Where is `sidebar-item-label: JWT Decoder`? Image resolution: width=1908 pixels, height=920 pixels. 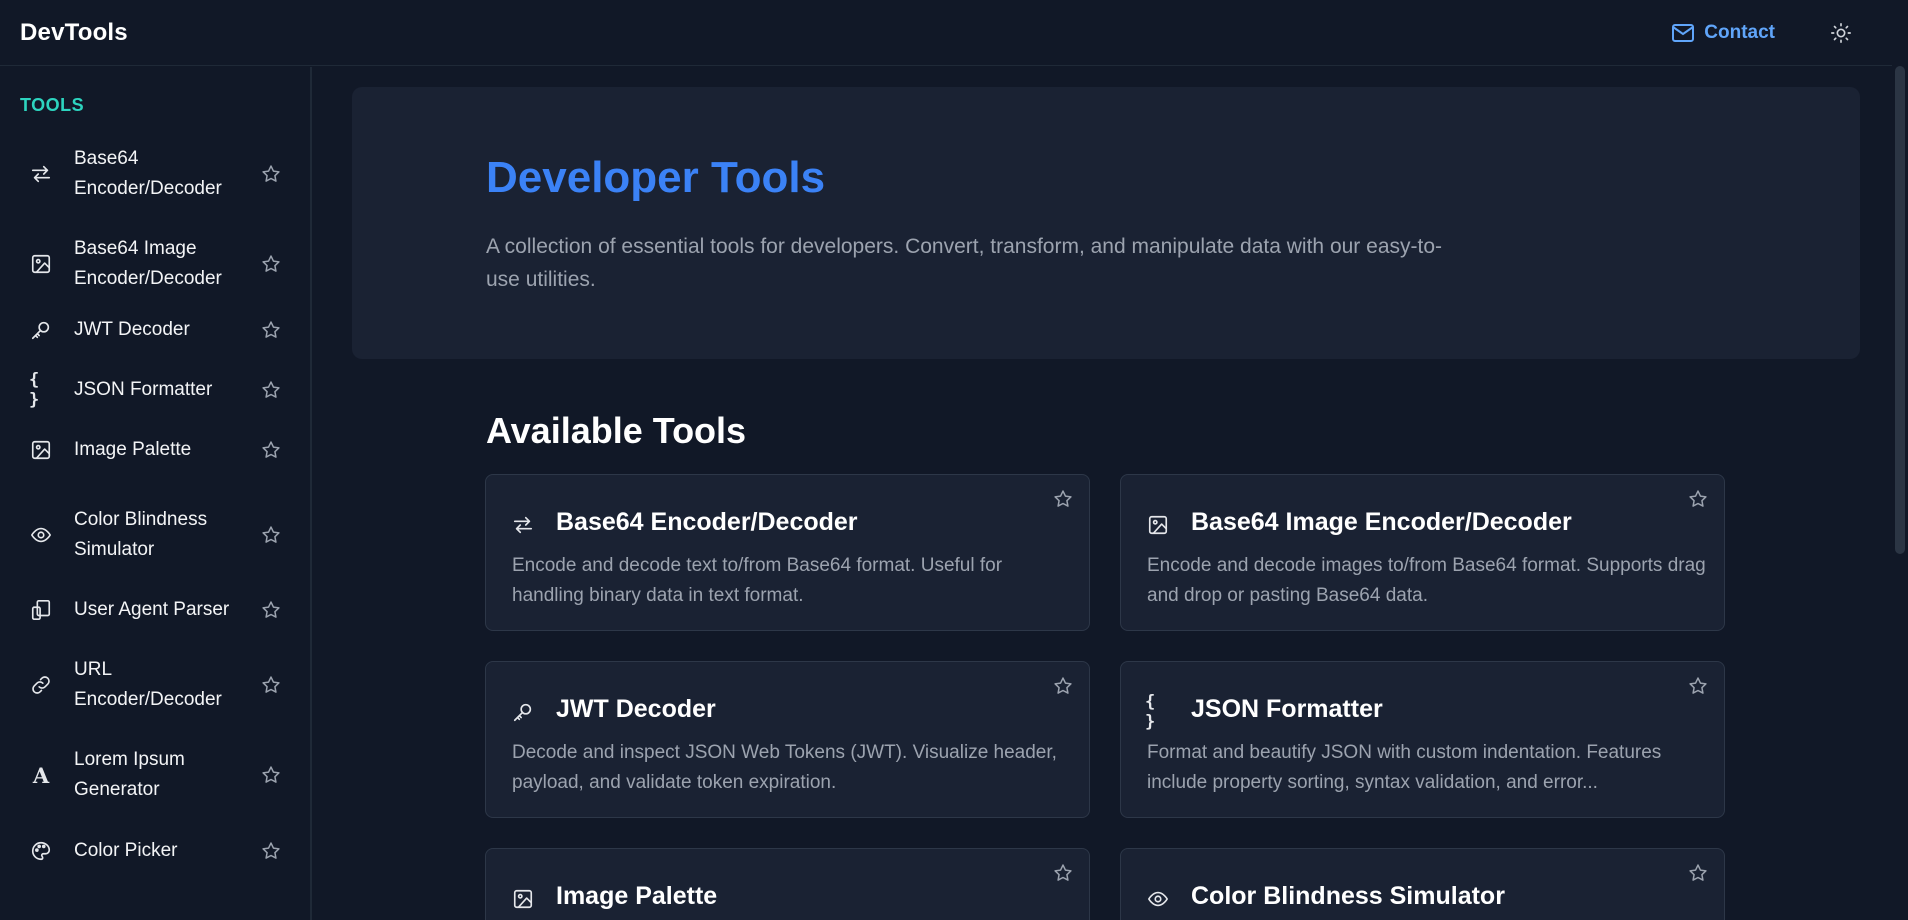 sidebar-item-label: JWT Decoder is located at coordinates (132, 329).